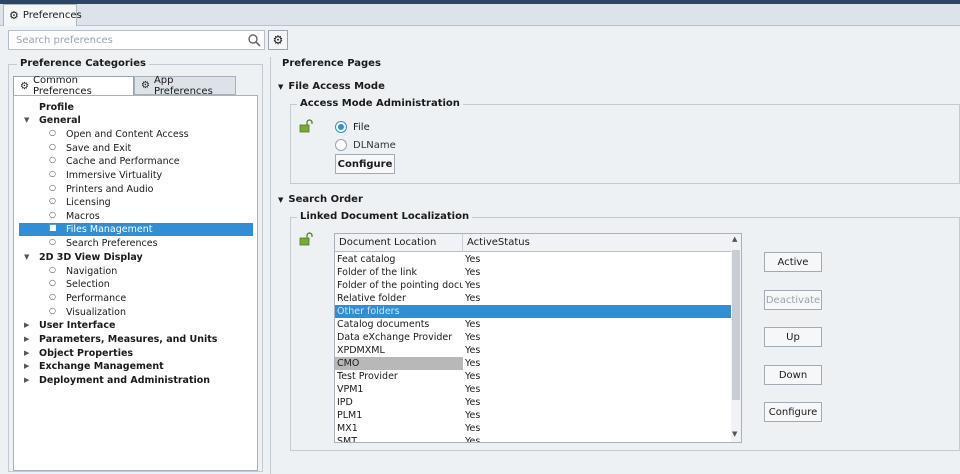  What do you see at coordinates (374, 145) in the screenshot?
I see `radio-dlname-label: DLName` at bounding box center [374, 145].